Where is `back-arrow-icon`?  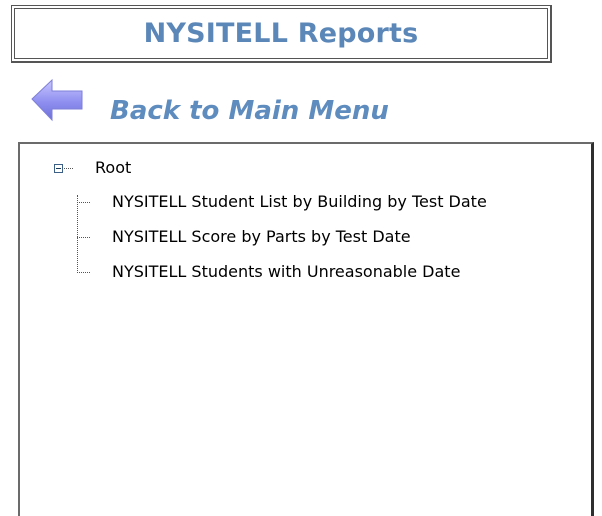 back-arrow-icon is located at coordinates (57, 101).